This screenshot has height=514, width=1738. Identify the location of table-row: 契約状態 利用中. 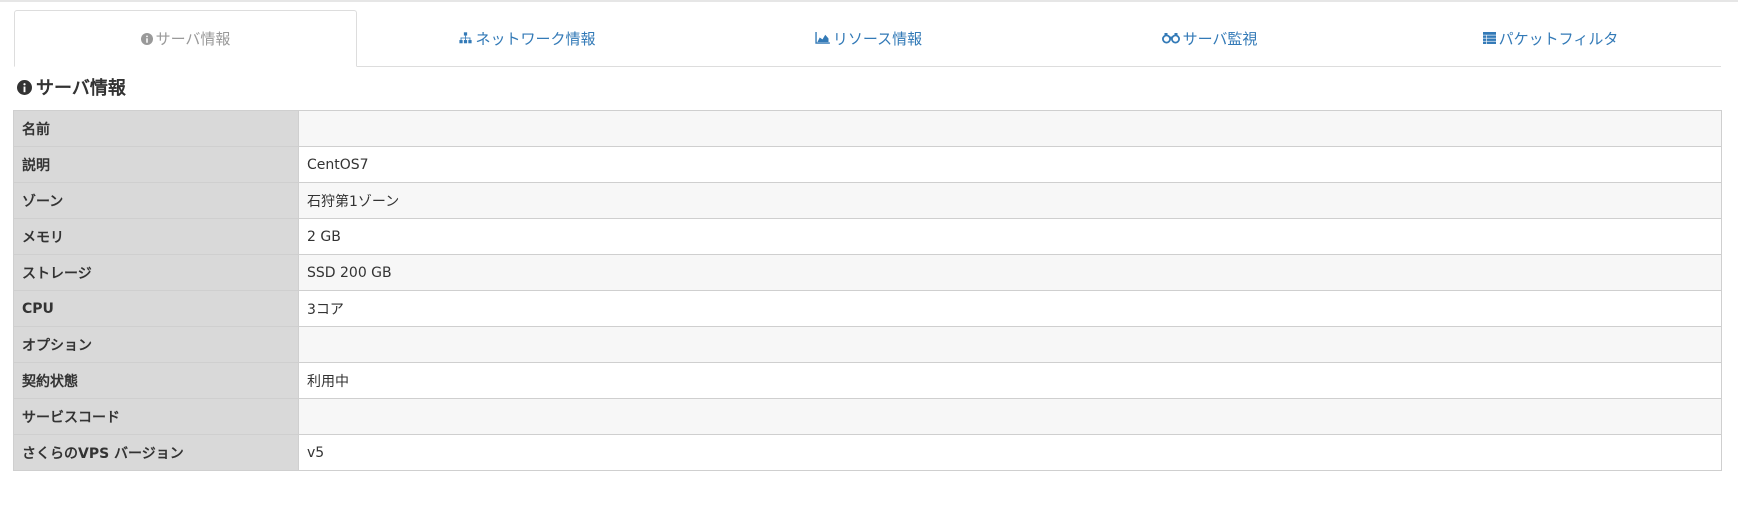
(867, 380).